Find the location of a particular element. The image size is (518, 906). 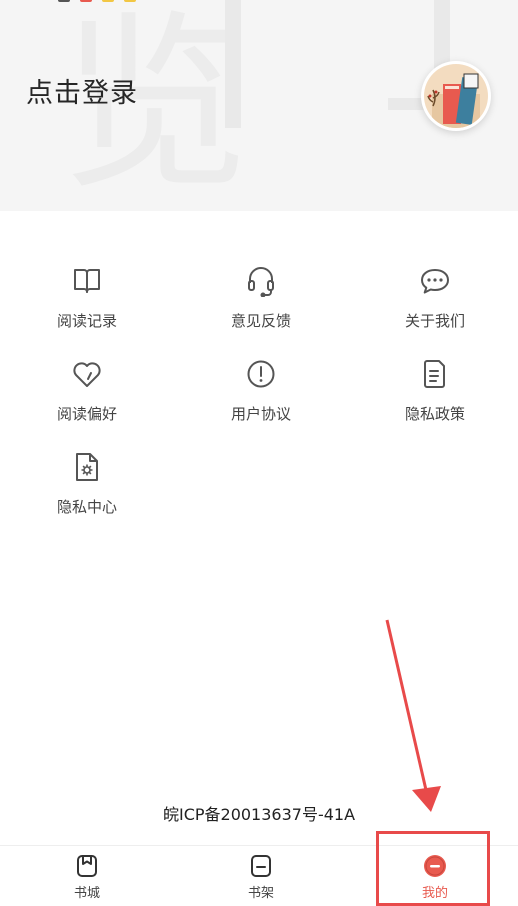

chat-bubble-icon is located at coordinates (435, 281).